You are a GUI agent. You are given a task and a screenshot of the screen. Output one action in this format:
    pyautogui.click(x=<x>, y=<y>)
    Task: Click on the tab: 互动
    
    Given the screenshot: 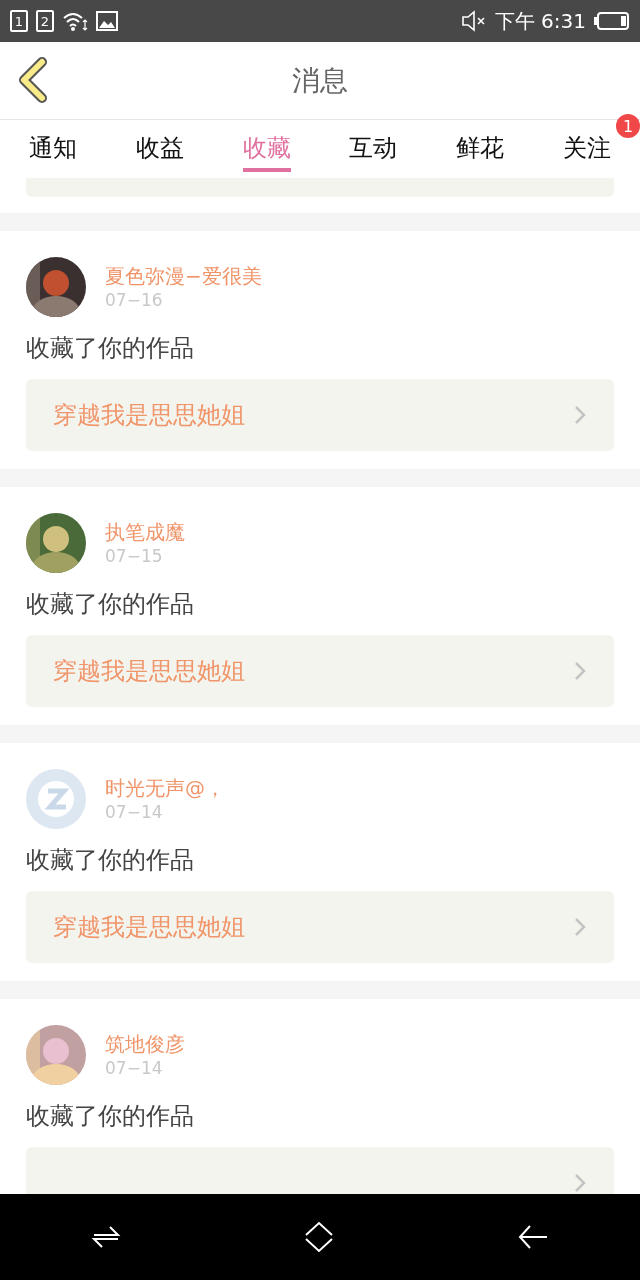 What is the action you would take?
    pyautogui.click(x=373, y=146)
    